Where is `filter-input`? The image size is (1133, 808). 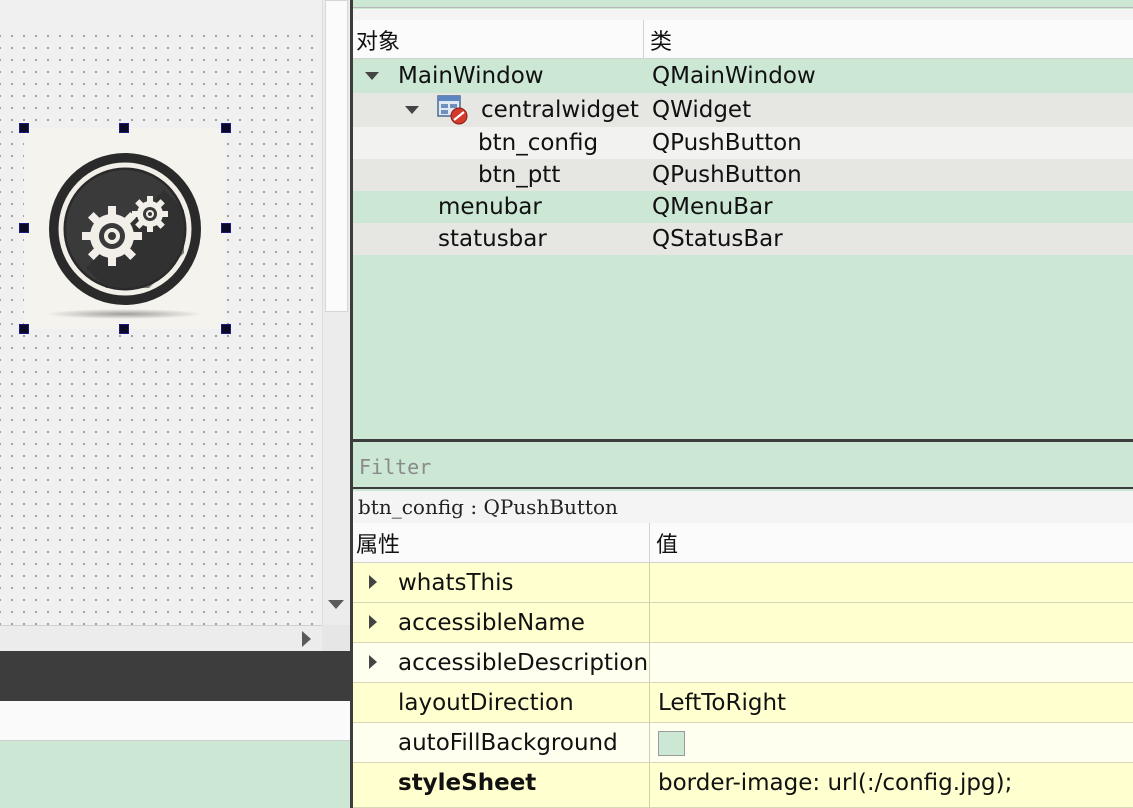
filter-input is located at coordinates (739, 467).